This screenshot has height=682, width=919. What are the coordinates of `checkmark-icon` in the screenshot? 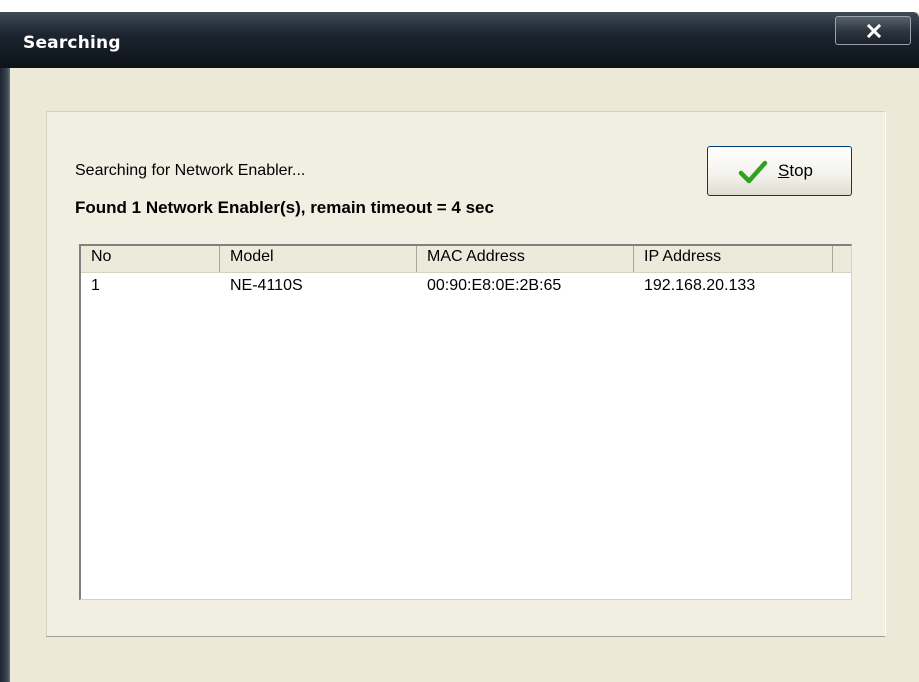 It's located at (753, 172).